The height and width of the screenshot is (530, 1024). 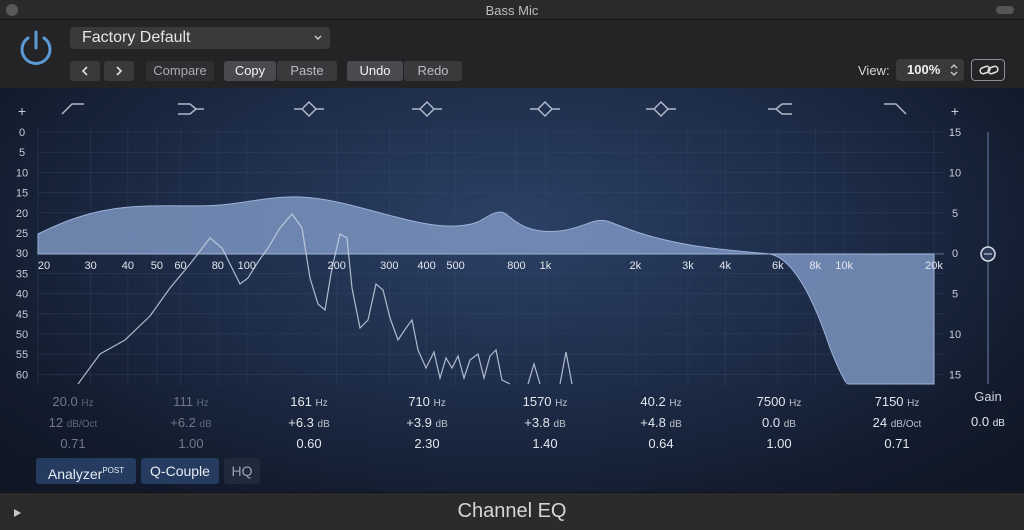 What do you see at coordinates (537, 422) in the screenshot?
I see `gain-value: +3.8` at bounding box center [537, 422].